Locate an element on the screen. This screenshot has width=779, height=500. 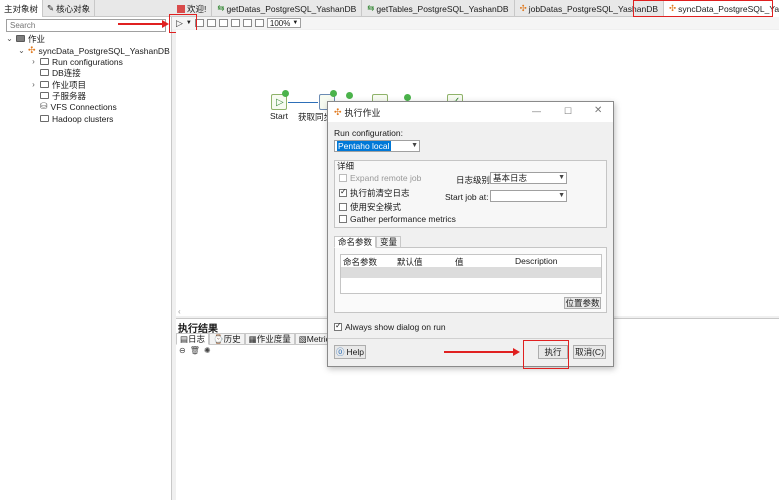
transform-icon: ⇆ is located at coordinates (371, 8).